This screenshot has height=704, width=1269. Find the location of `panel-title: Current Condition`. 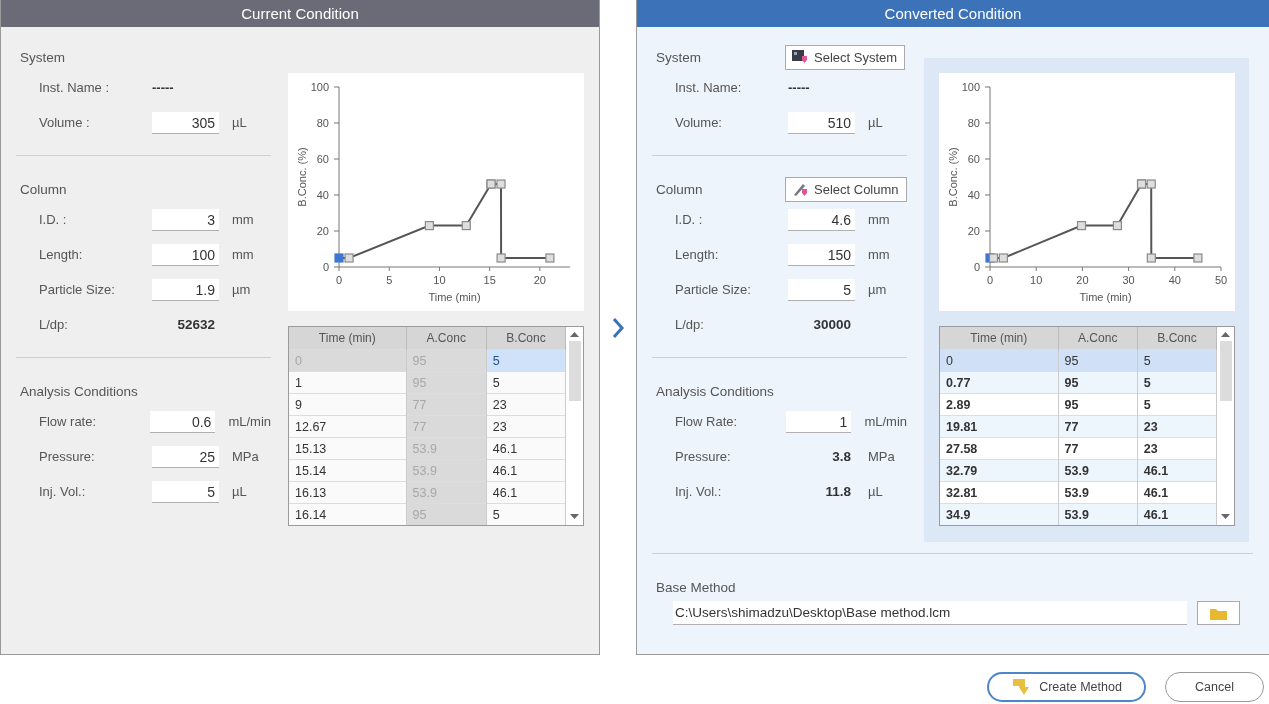

panel-title: Current Condition is located at coordinates (300, 13).